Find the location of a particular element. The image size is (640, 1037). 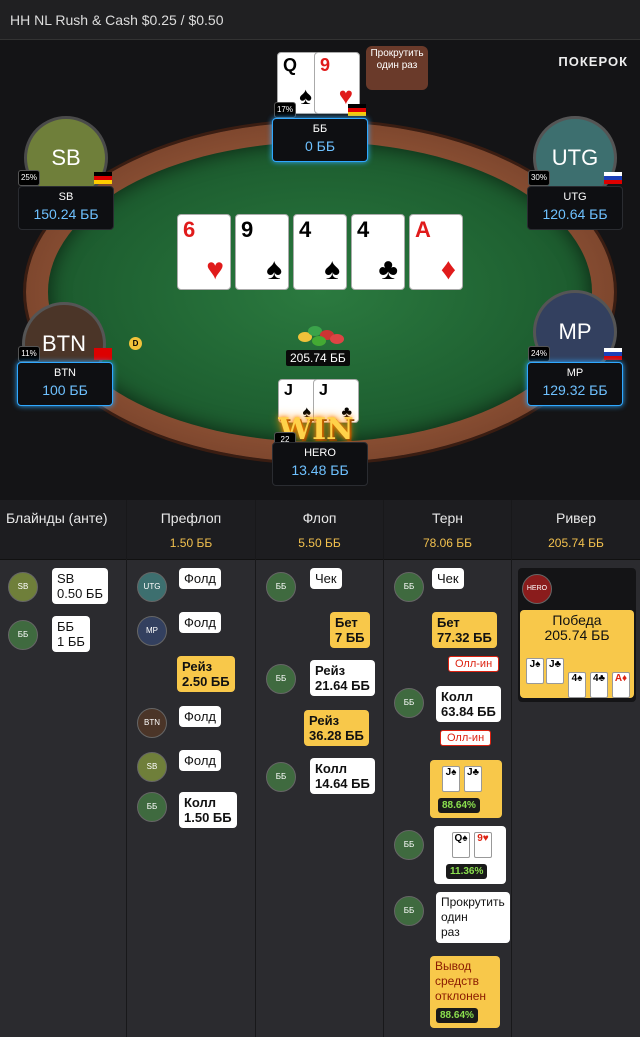

card-suit: ♣ is located at coordinates (388, 269).